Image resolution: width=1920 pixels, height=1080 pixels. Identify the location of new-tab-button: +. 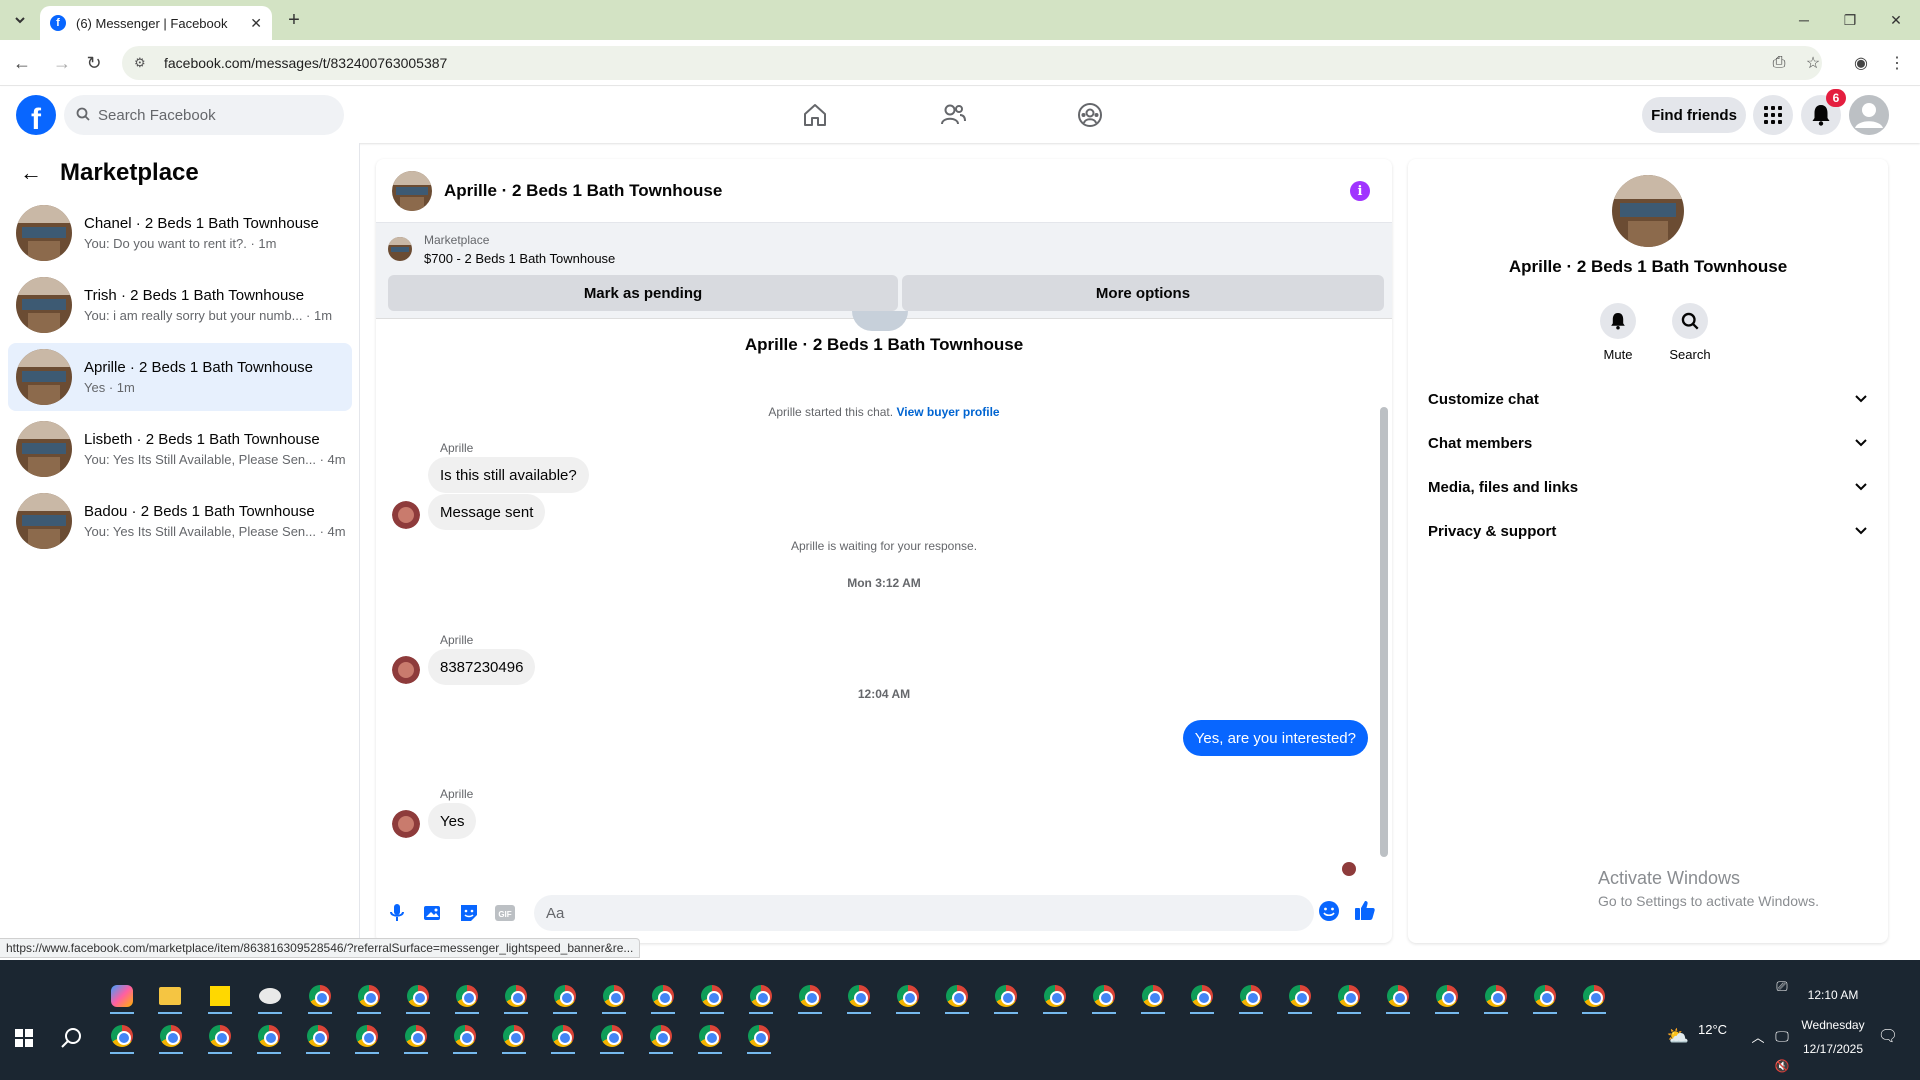
(294, 20).